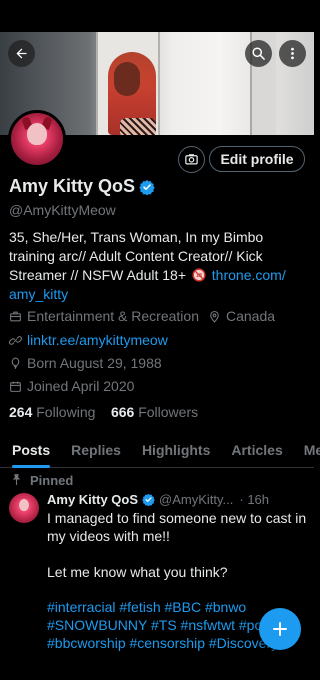 The width and height of the screenshot is (320, 680). What do you see at coordinates (157, 16) in the screenshot?
I see `status-bar` at bounding box center [157, 16].